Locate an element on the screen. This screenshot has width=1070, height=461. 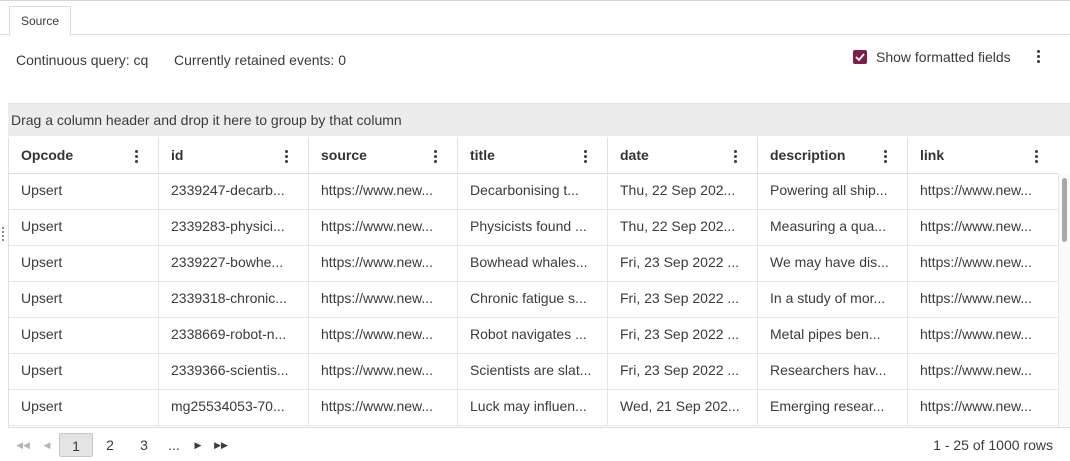
retained-events-label: Currently retained events: 0 is located at coordinates (260, 60).